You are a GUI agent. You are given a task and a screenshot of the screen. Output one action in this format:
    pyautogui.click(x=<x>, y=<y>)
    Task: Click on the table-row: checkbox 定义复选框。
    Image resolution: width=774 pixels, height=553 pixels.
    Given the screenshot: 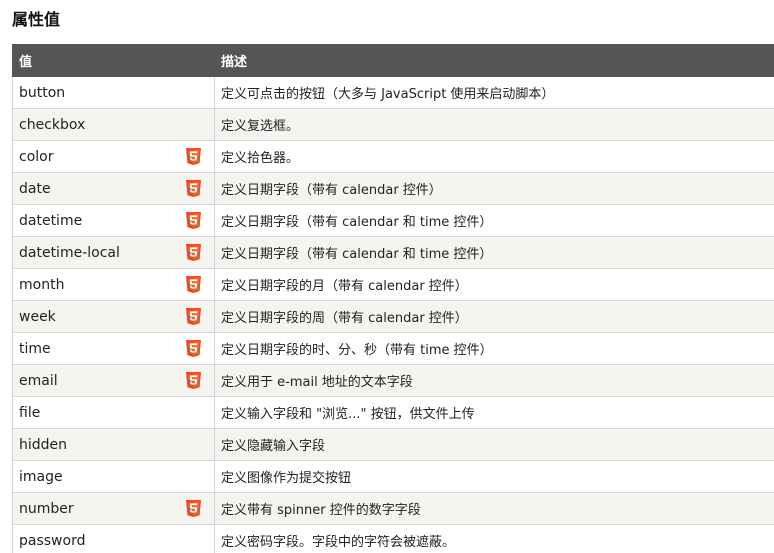 What is the action you would take?
    pyautogui.click(x=393, y=124)
    